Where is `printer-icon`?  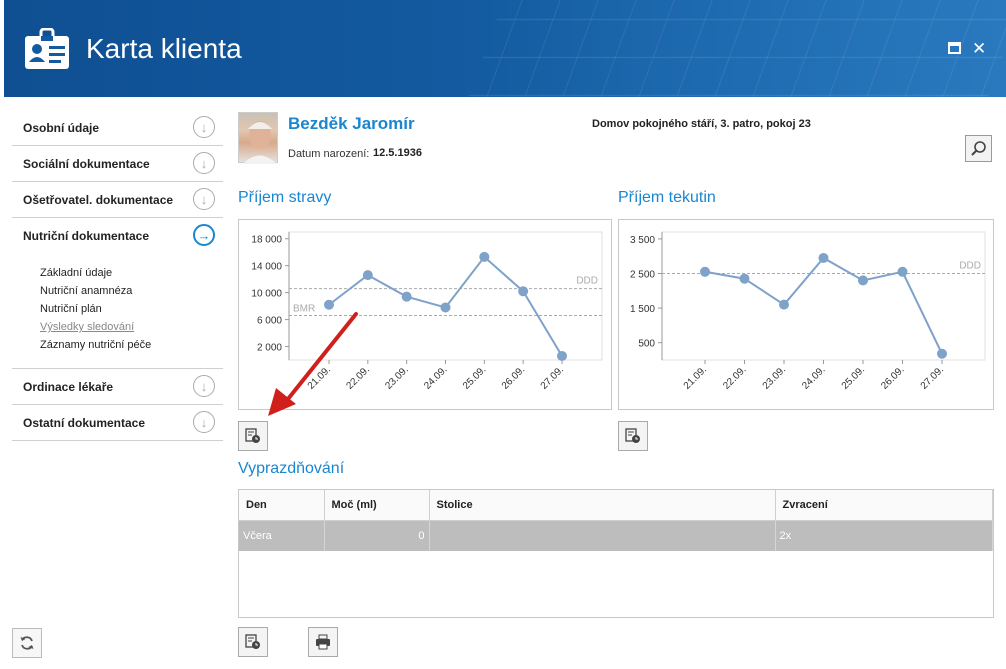 printer-icon is located at coordinates (323, 642).